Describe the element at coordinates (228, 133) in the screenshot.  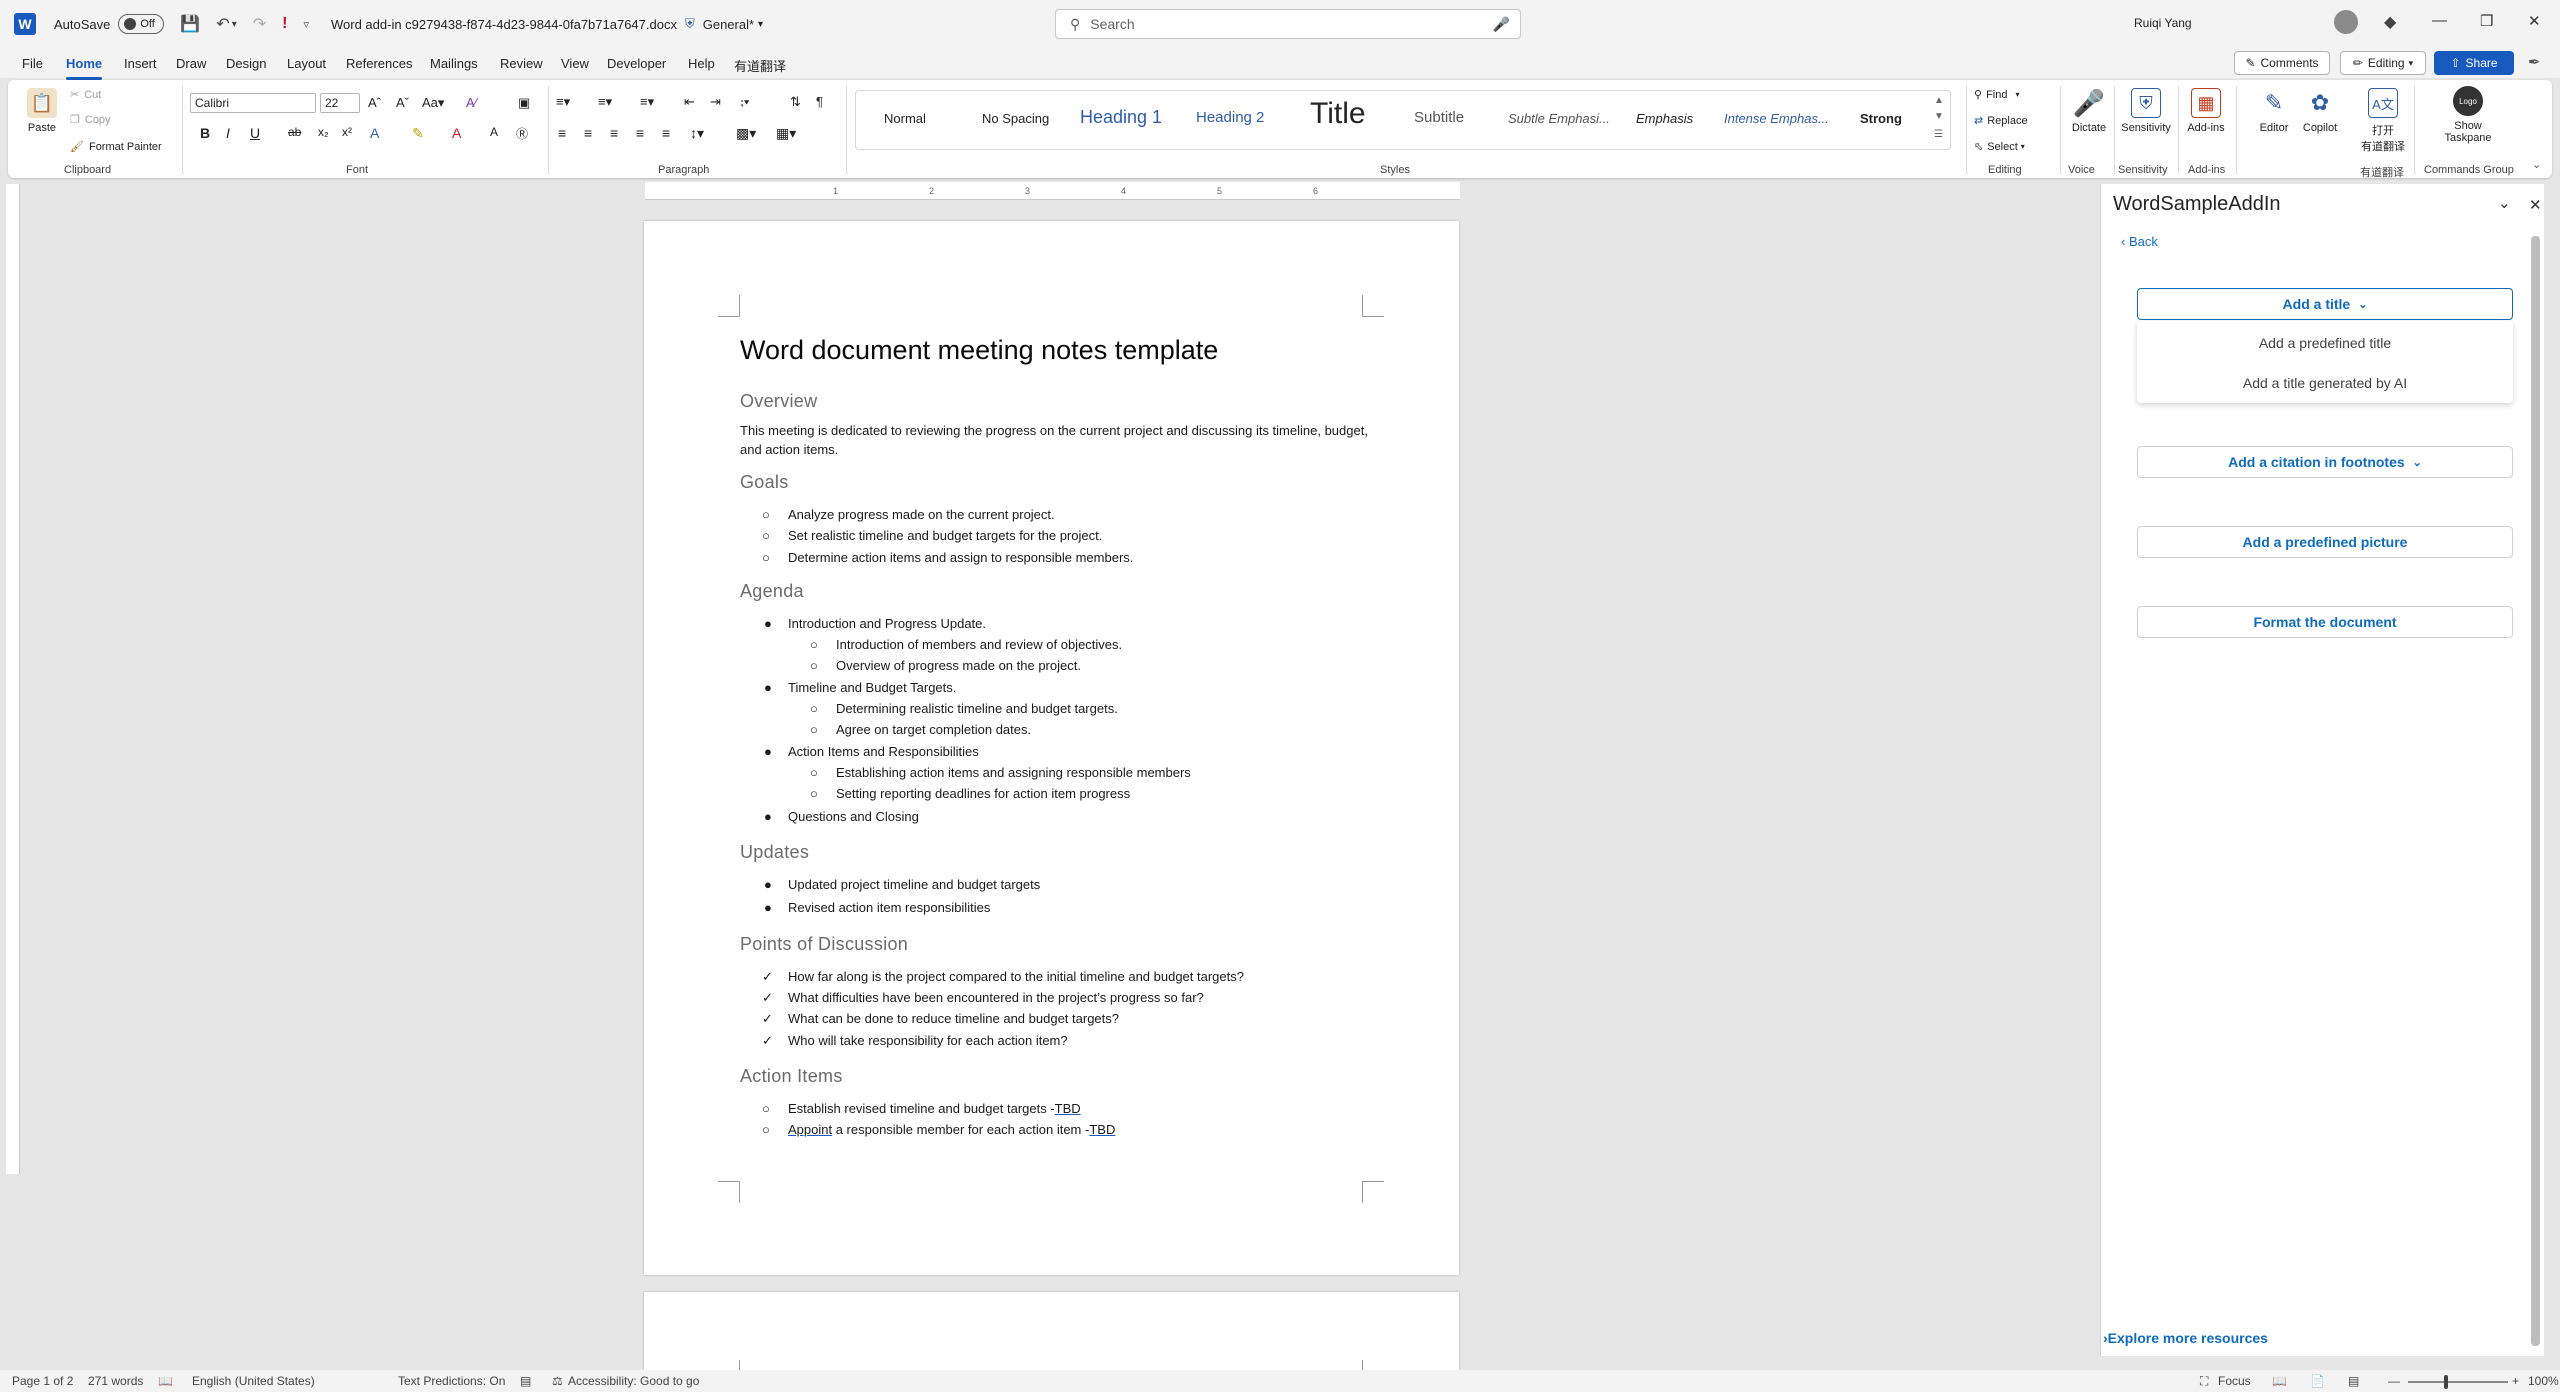
I see `italic-icon: I` at that location.